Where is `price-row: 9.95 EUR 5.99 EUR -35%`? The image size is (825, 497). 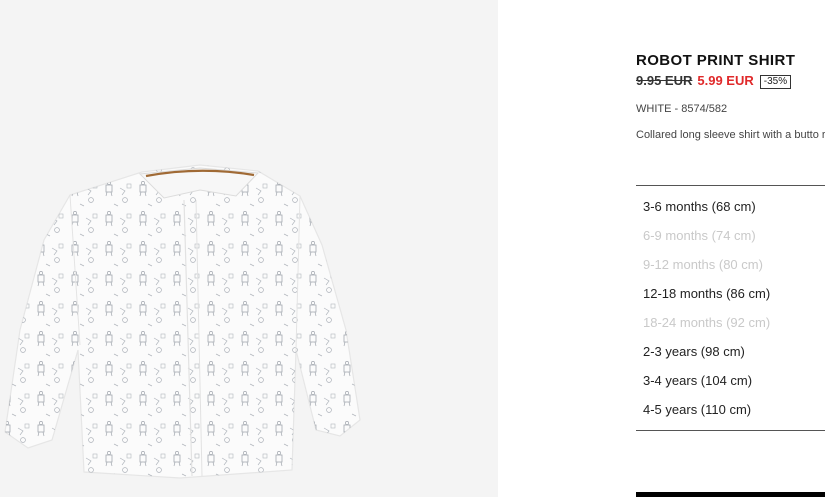 price-row: 9.95 EUR 5.99 EUR -35% is located at coordinates (714, 81).